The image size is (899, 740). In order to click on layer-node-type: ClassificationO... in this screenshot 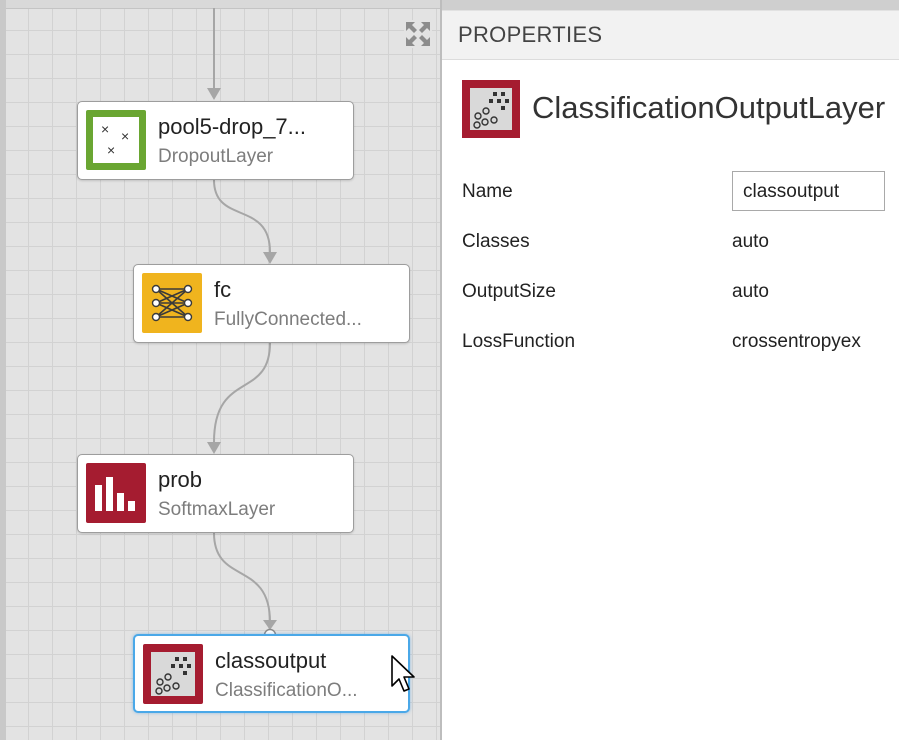, I will do `click(286, 690)`.